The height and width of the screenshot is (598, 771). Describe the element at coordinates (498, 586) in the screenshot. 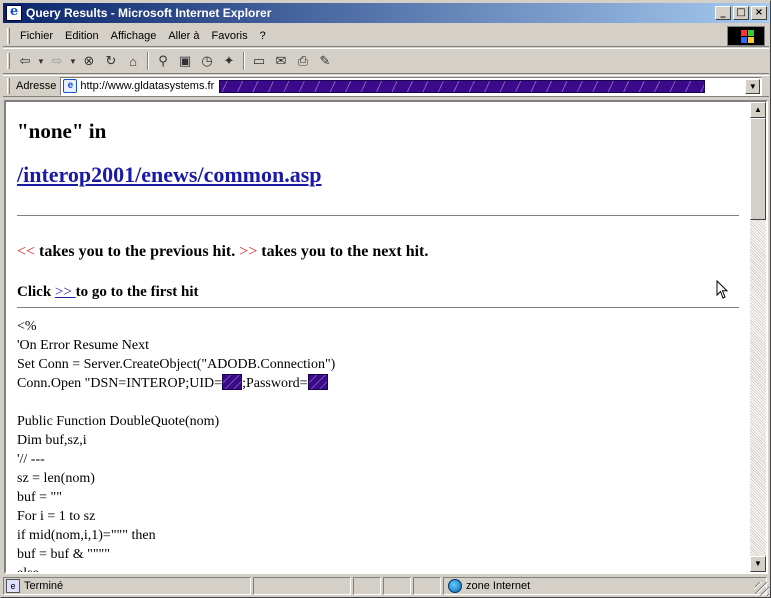

I see `zone-text: zone Internet` at that location.